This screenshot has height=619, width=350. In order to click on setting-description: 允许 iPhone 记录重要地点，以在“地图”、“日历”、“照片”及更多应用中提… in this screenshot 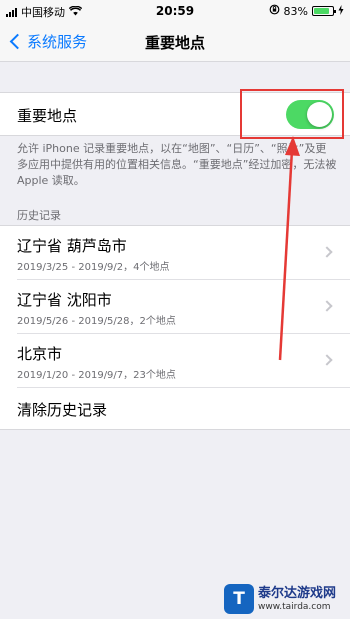, I will do `click(177, 164)`.